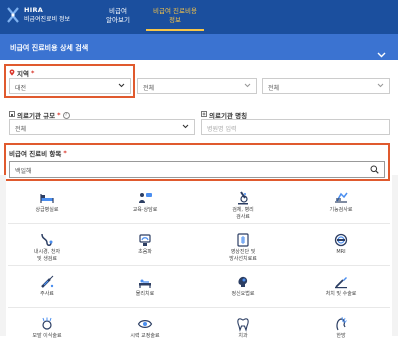 The width and height of the screenshot is (398, 350). What do you see at coordinates (47, 294) in the screenshot?
I see `category-label: 주사료` at bounding box center [47, 294].